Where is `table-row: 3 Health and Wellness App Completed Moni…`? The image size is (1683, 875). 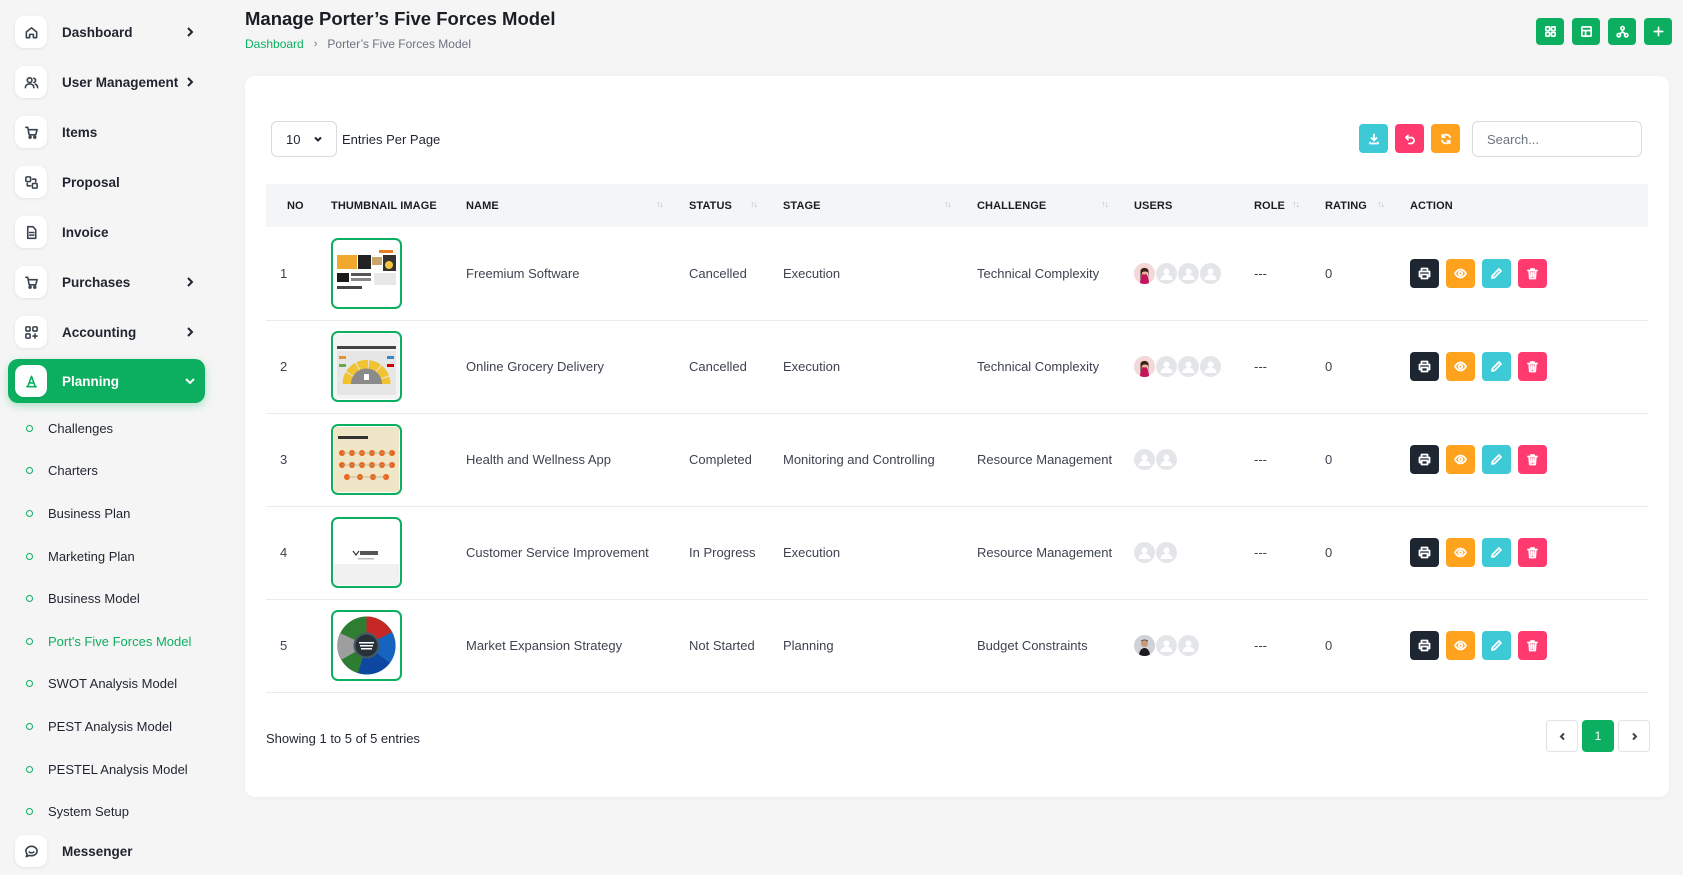 table-row: 3 Health and Wellness App Completed Moni… is located at coordinates (957, 459).